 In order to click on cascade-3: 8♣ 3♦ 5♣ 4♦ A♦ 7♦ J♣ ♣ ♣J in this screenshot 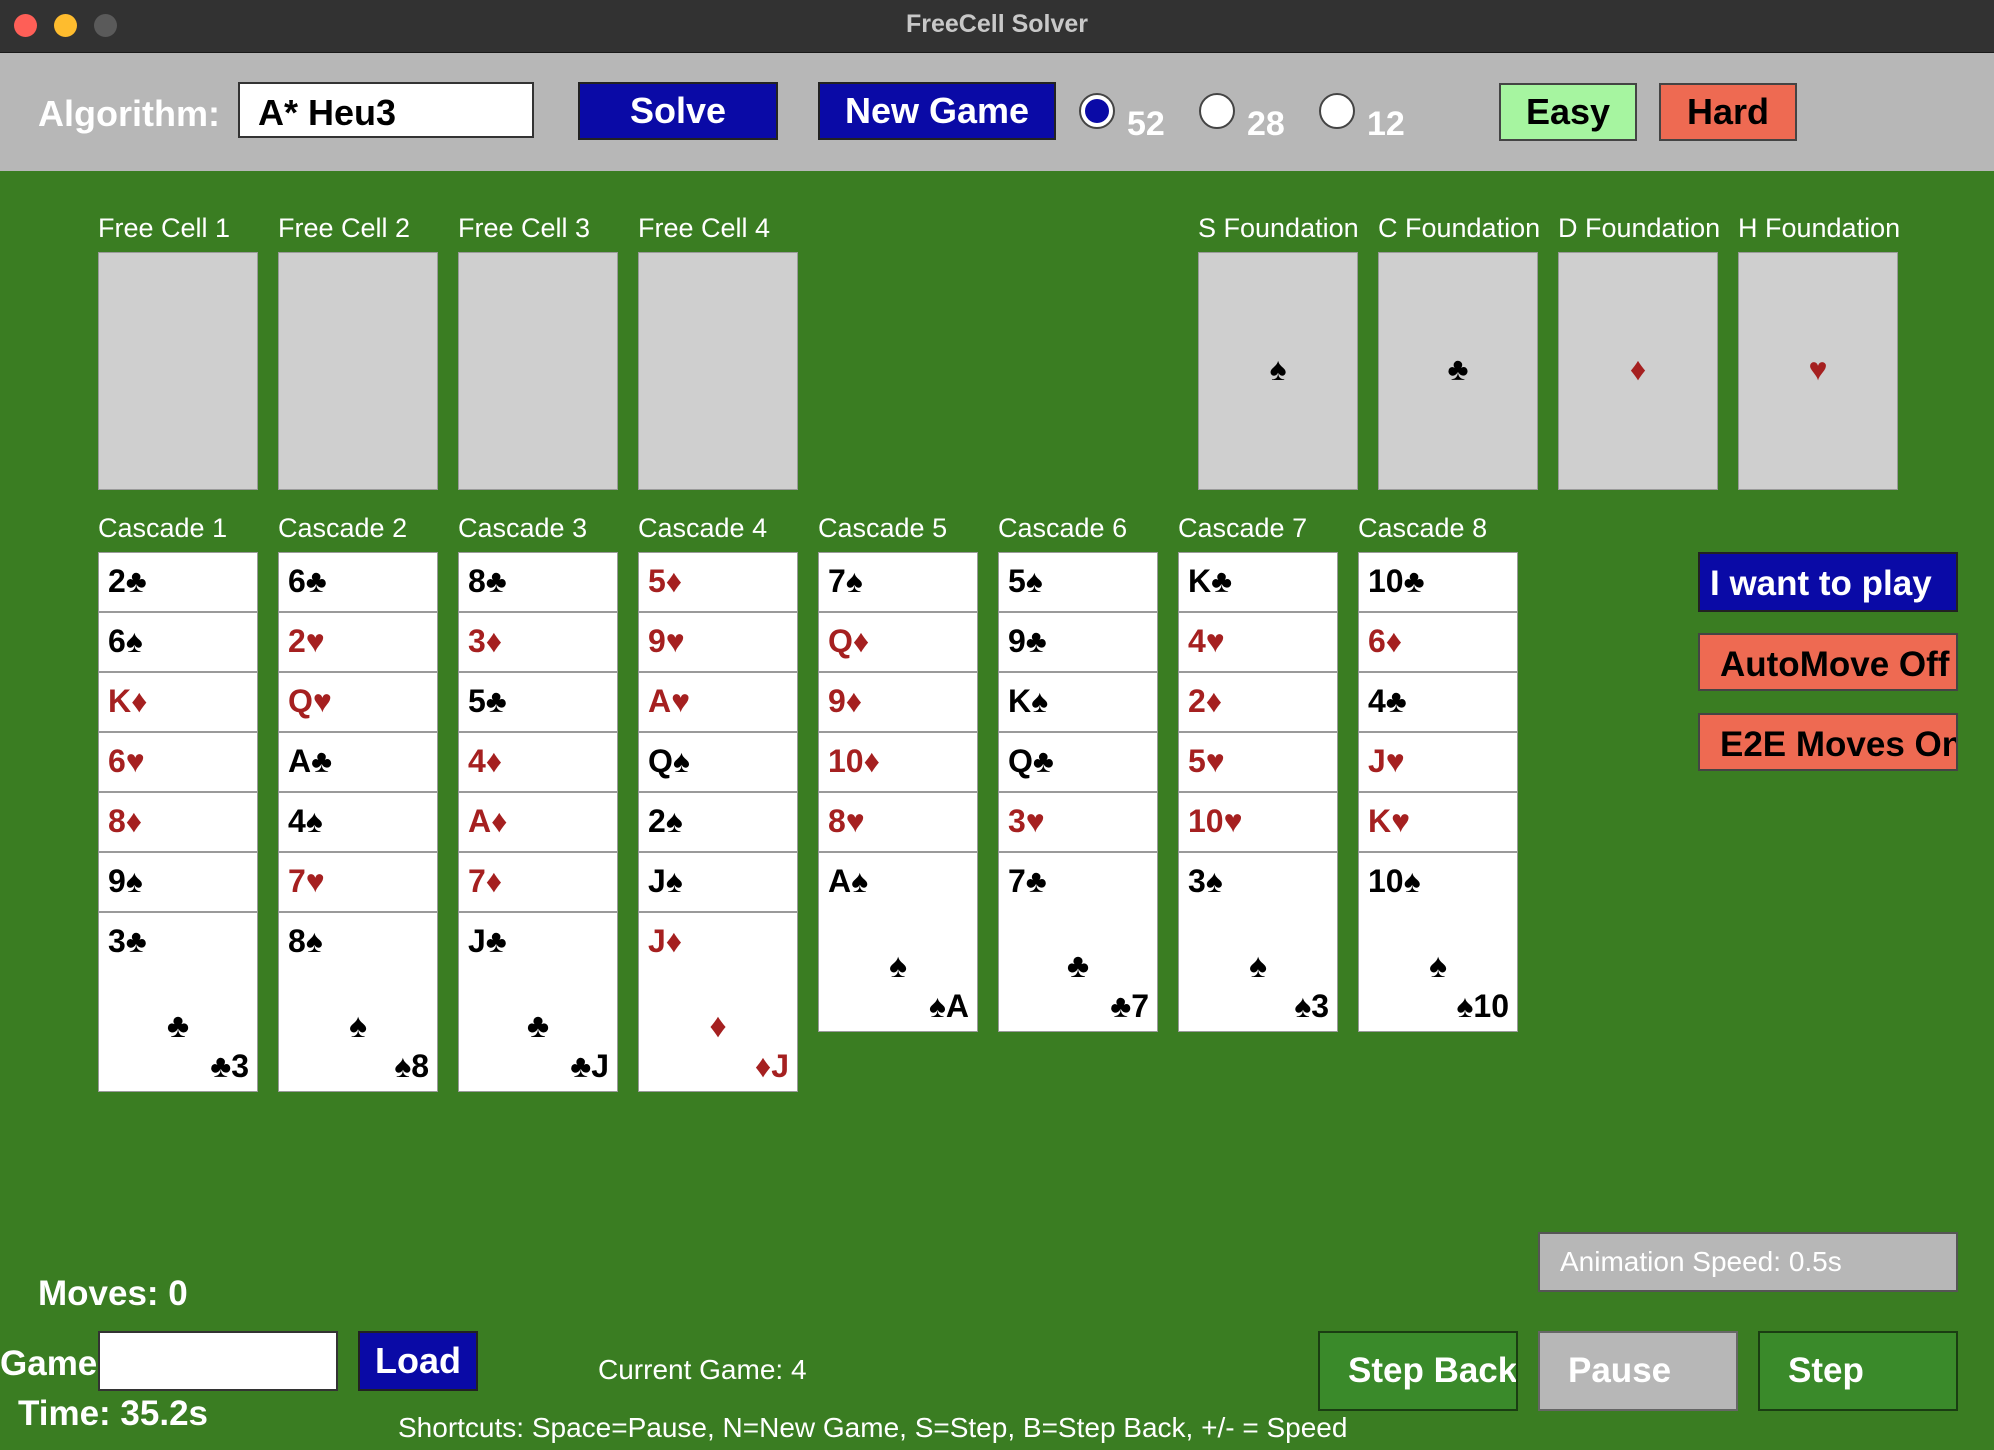, I will do `click(538, 822)`.